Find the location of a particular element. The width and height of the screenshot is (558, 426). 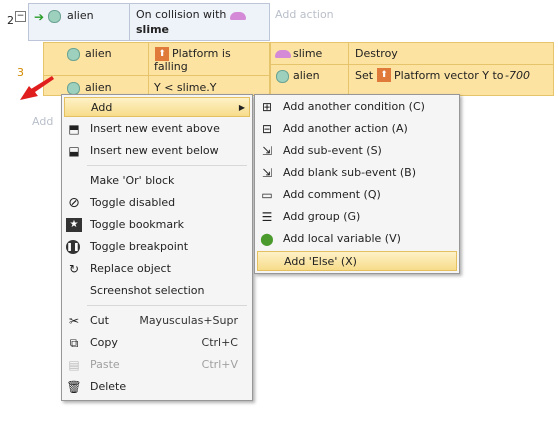

condition-text: On collision with is located at coordinates (181, 14).